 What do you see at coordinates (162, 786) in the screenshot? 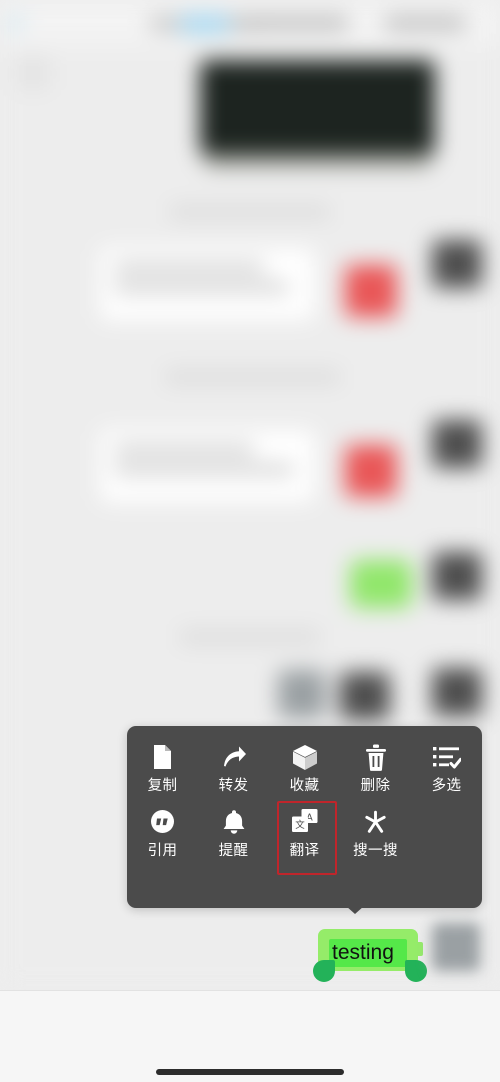
I see `menu-item-copy-label: 复制` at bounding box center [162, 786].